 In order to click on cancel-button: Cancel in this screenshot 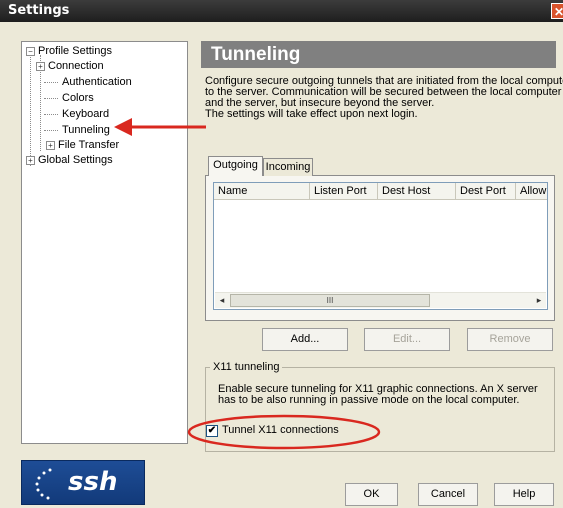, I will do `click(448, 494)`.